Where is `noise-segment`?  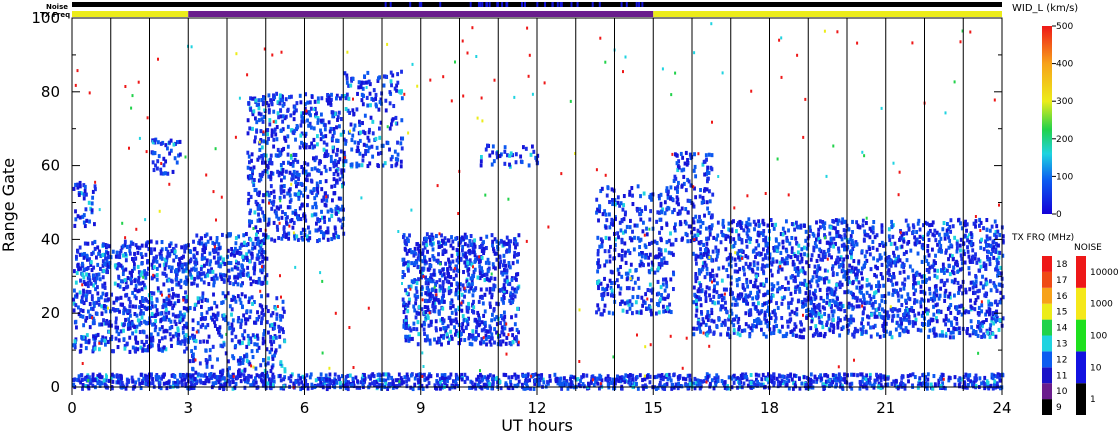 noise-segment is located at coordinates (642, 4).